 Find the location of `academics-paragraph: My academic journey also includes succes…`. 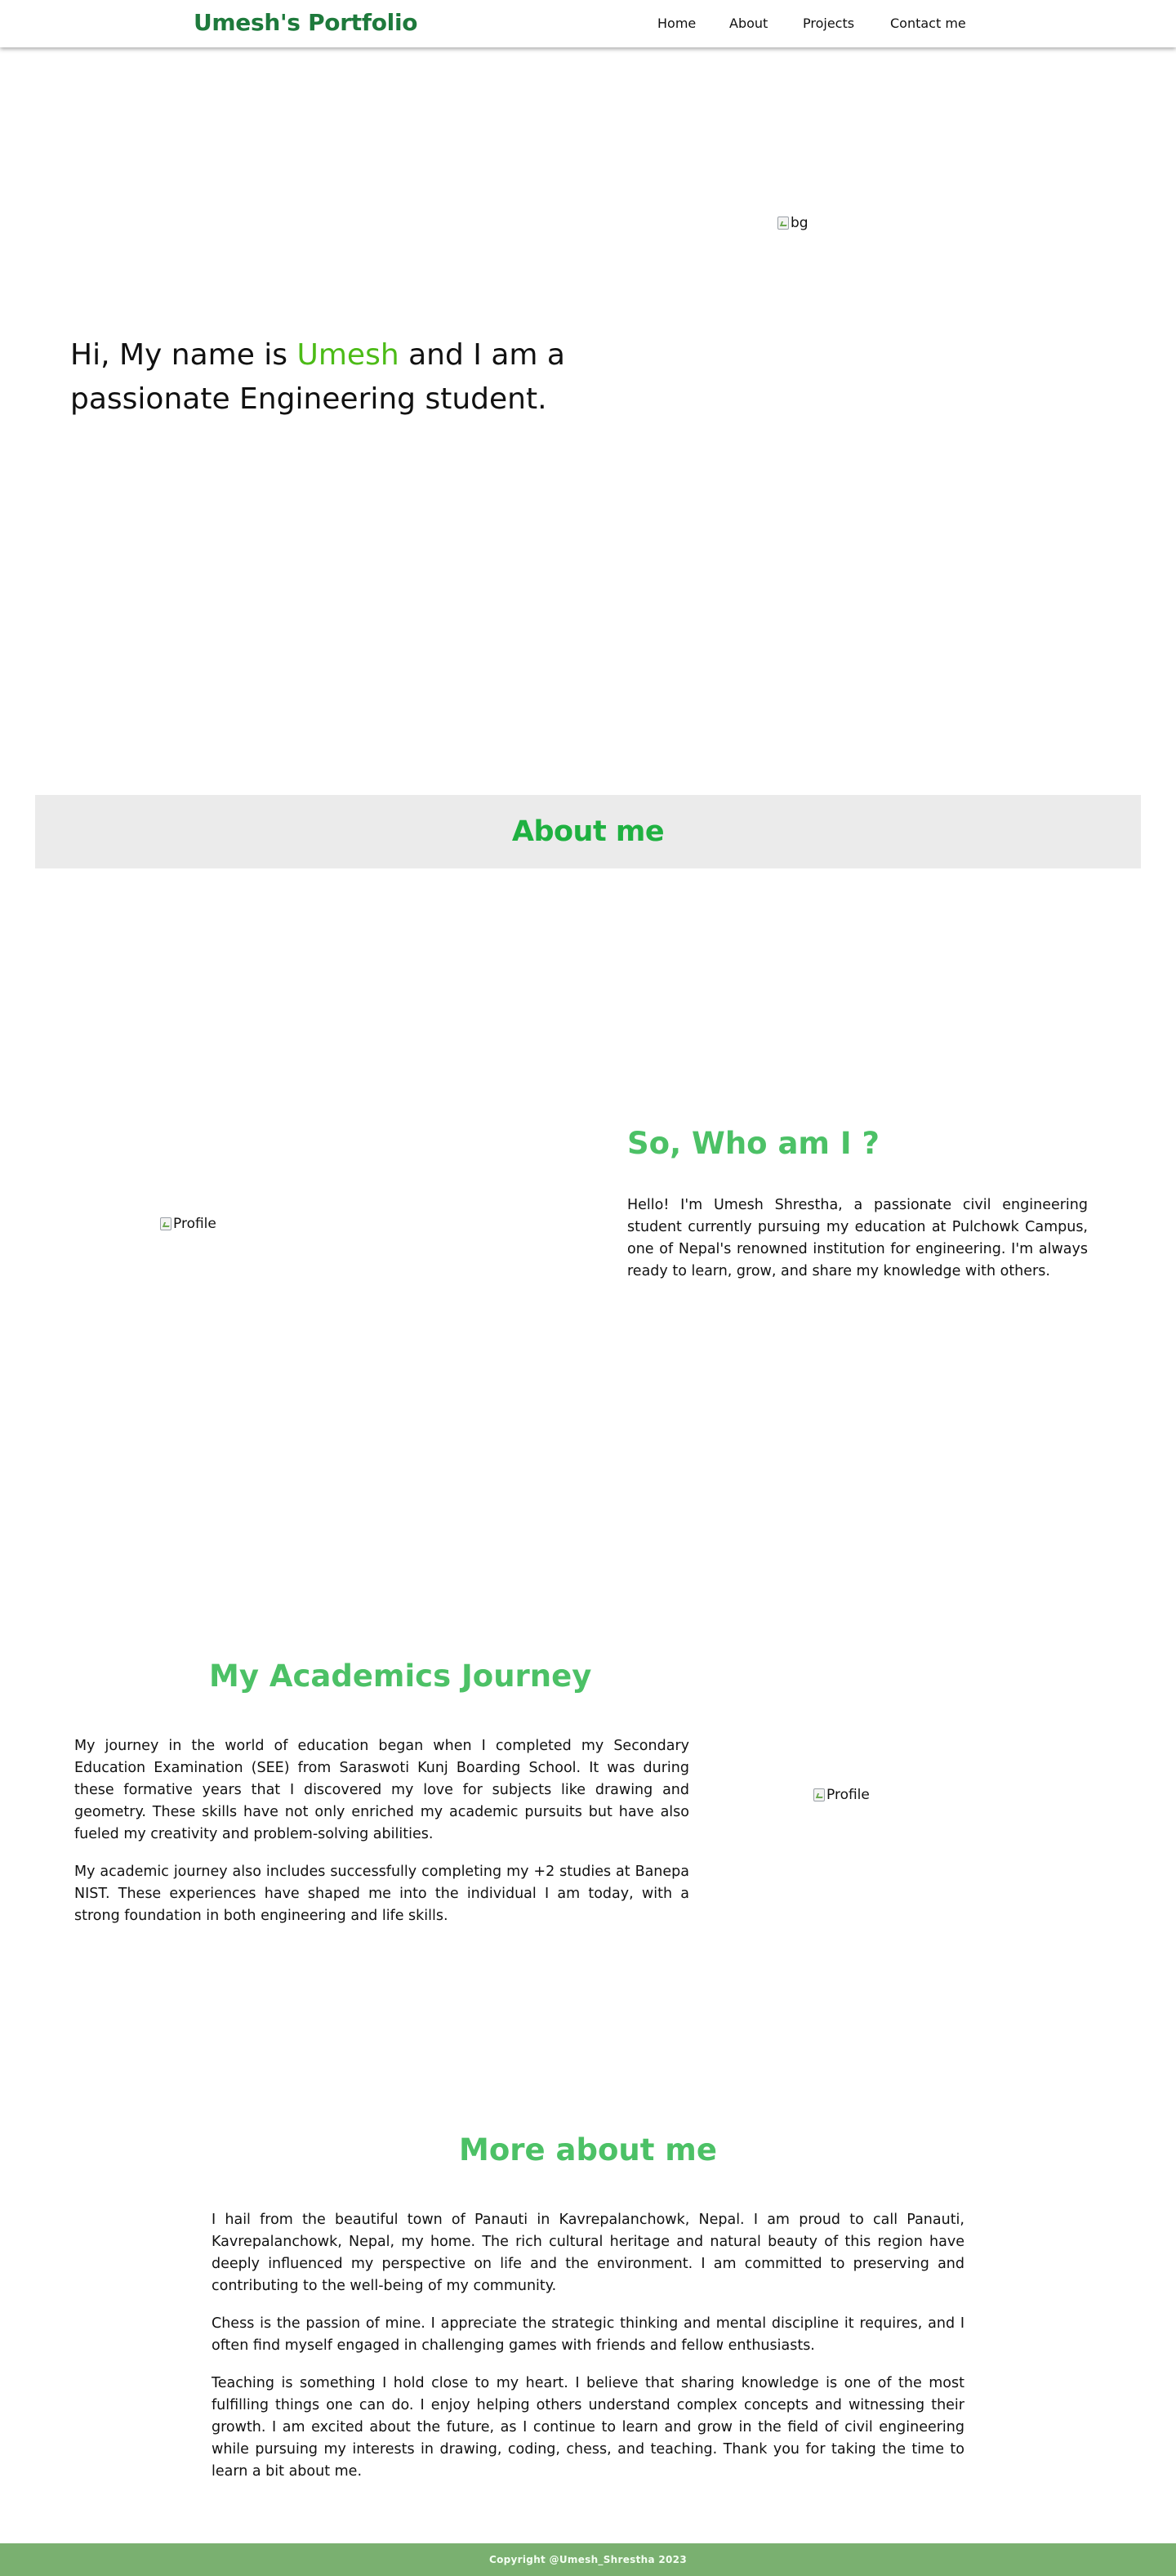

academics-paragraph: My academic journey also includes succes… is located at coordinates (381, 1894).